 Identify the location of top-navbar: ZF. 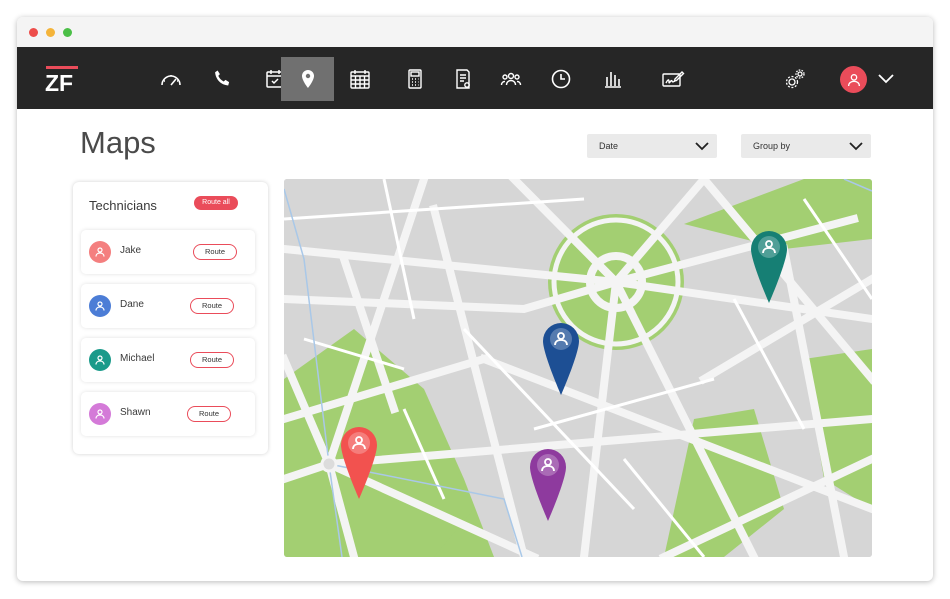
(475, 78).